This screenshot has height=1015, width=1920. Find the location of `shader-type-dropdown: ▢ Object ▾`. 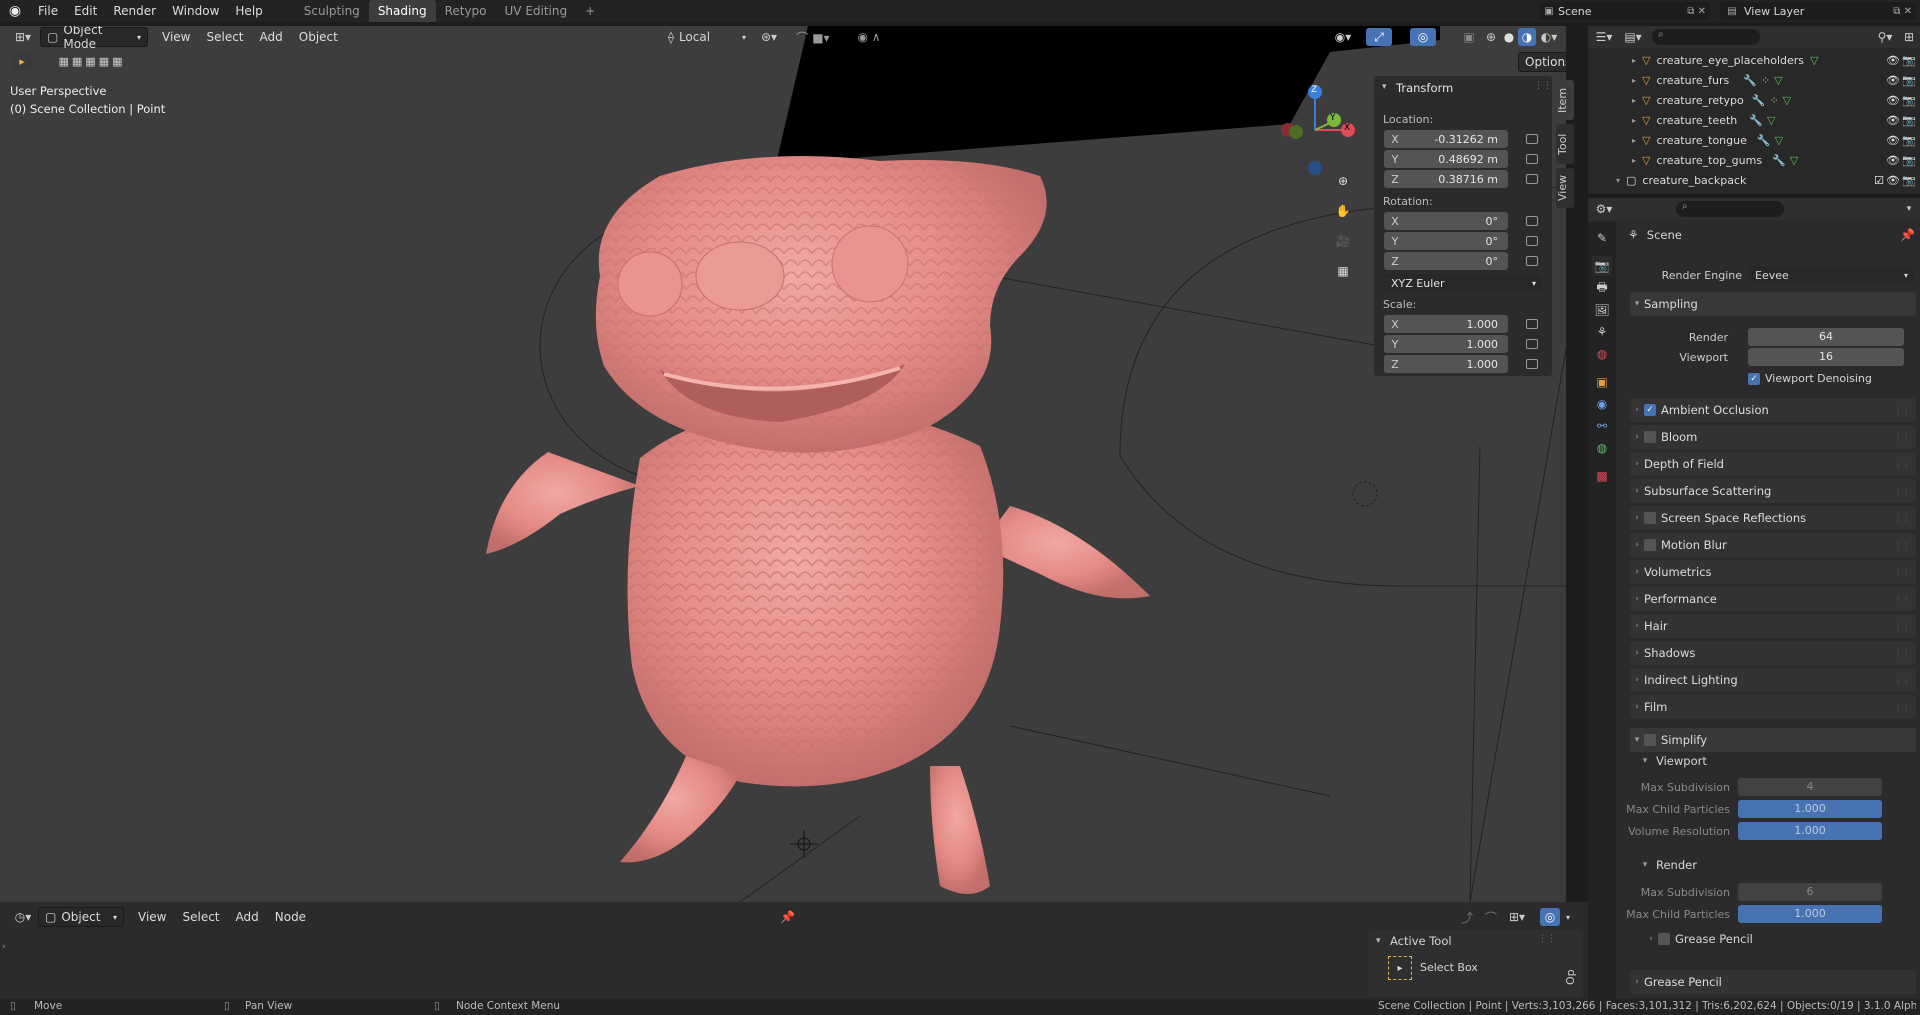

shader-type-dropdown: ▢ Object ▾ is located at coordinates (81, 917).